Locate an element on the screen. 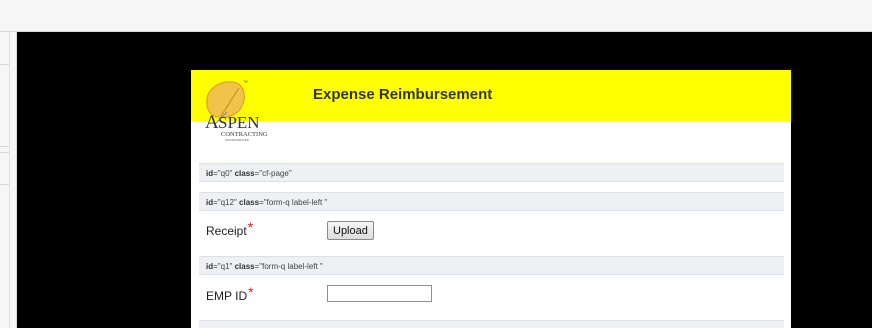  left-side-panel is located at coordinates (8, 180).